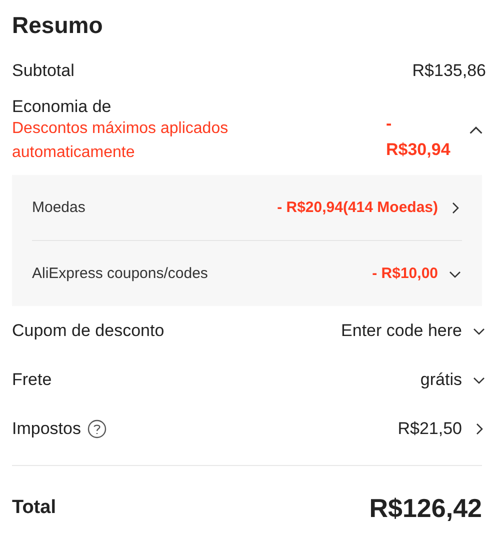  I want to click on summary-title: Resumo, so click(58, 26).